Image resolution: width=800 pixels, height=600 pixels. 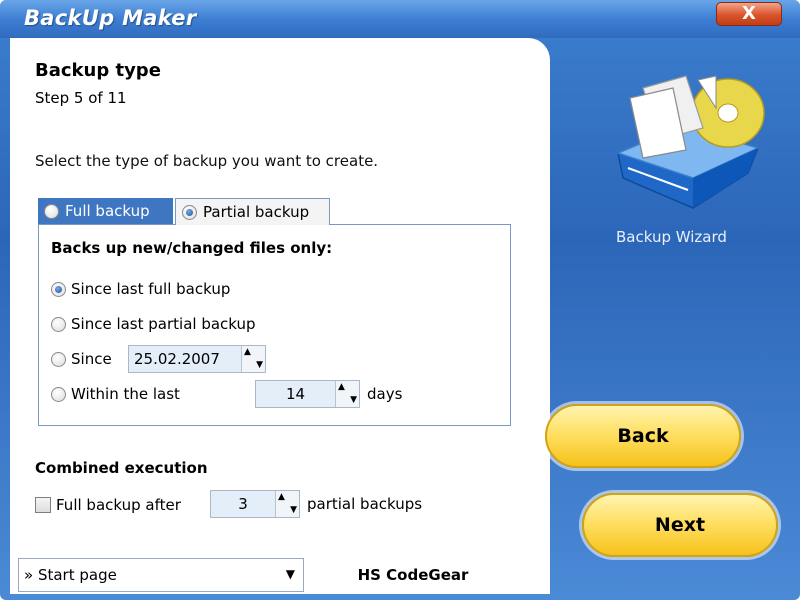 I want to click on tab-label: Full backup, so click(x=107, y=211).